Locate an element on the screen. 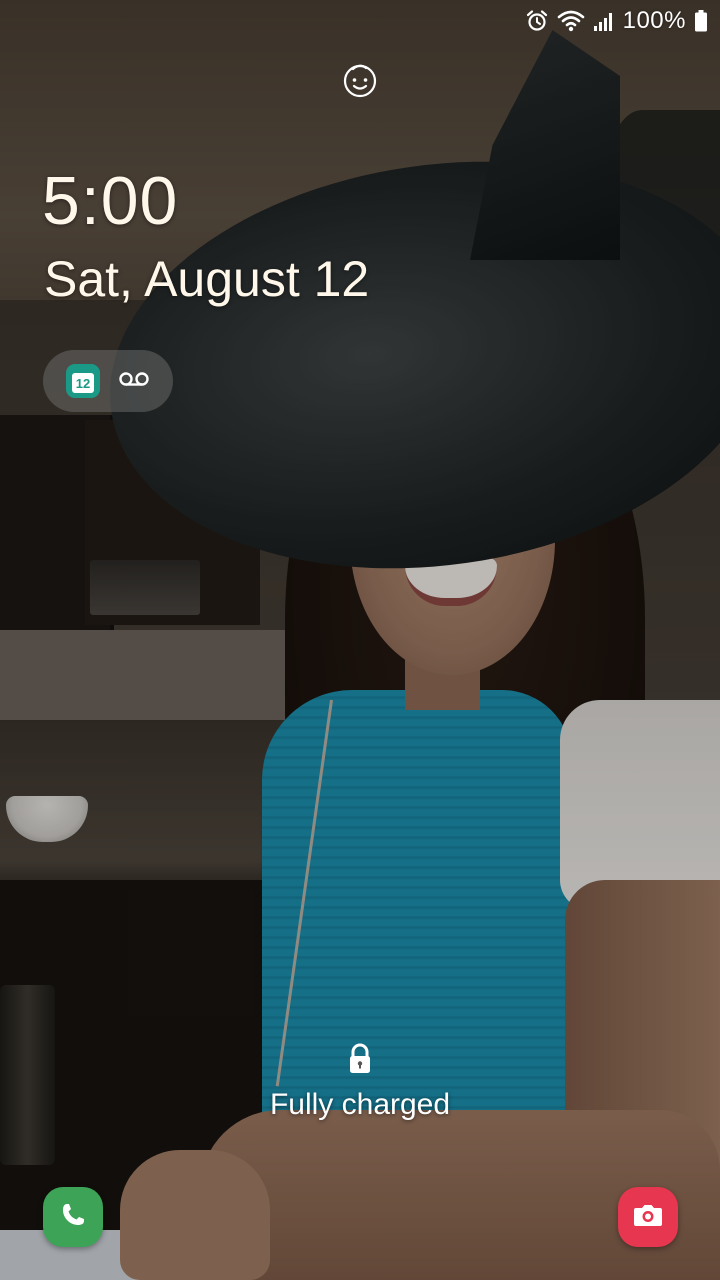 This screenshot has width=720, height=1280. phone-icon is located at coordinates (73, 1217).